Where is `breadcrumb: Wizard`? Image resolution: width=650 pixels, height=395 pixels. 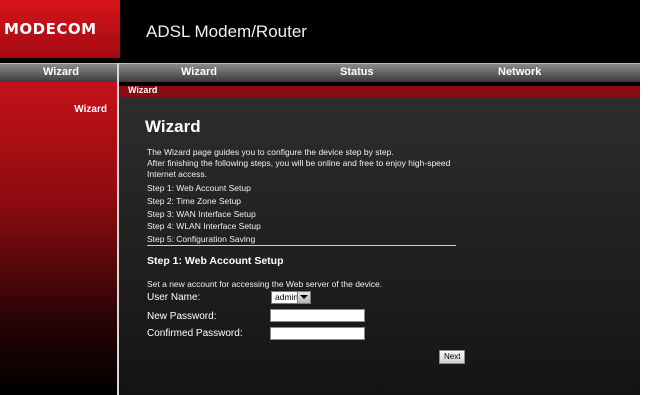 breadcrumb: Wizard is located at coordinates (379, 91).